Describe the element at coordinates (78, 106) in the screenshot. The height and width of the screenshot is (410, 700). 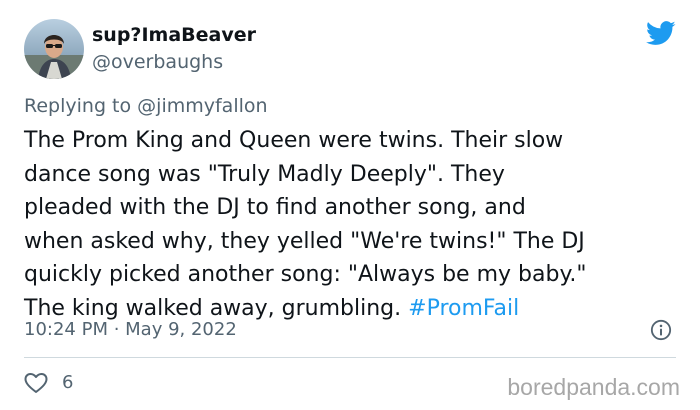
I see `reply-prefix: Replying to` at that location.